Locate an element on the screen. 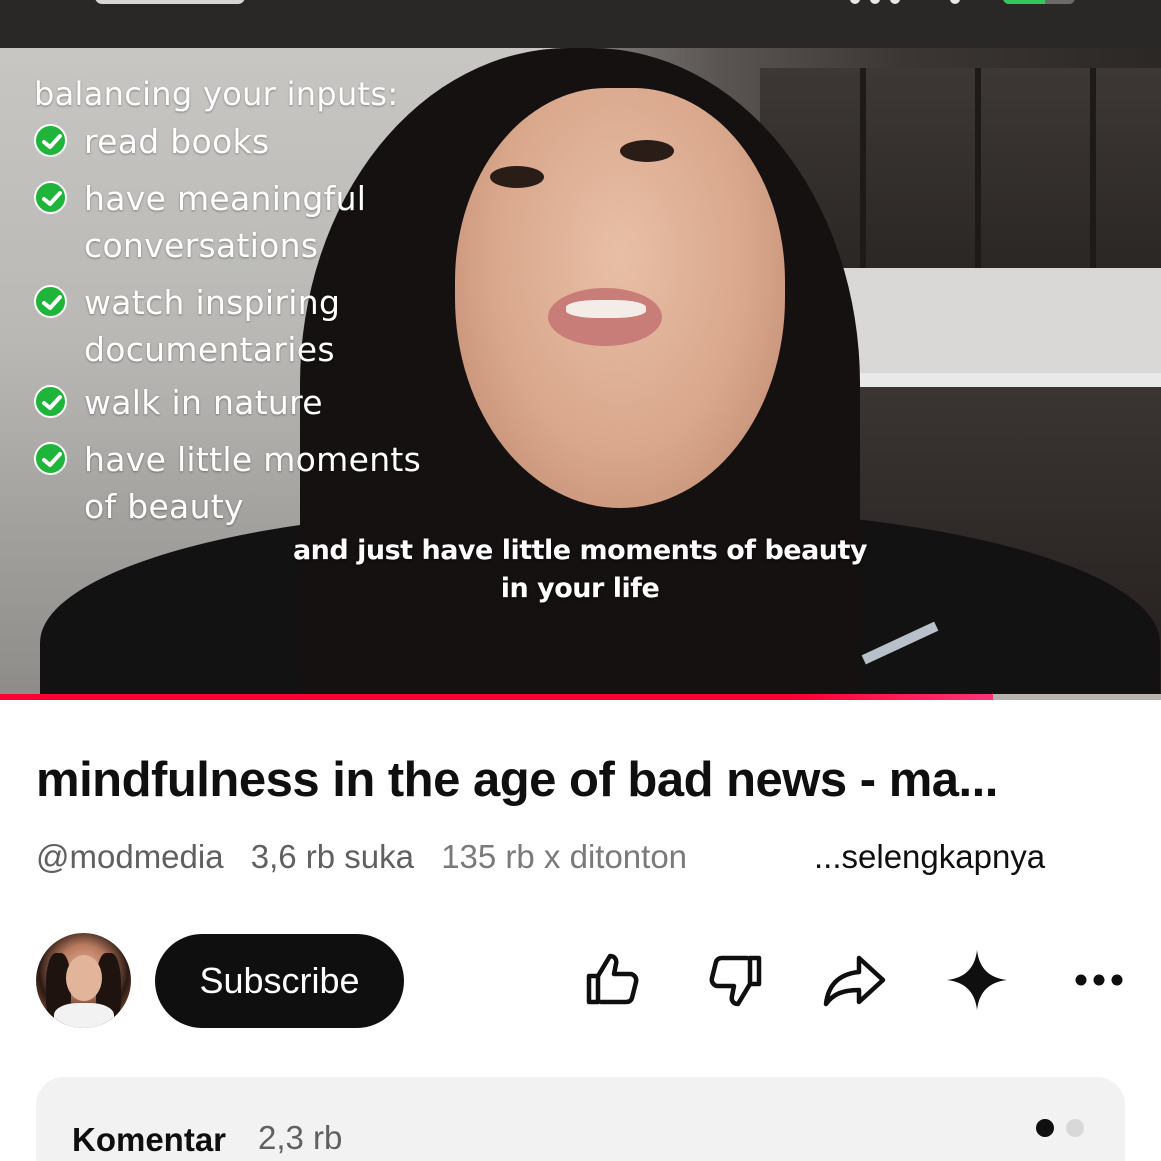 Image resolution: width=1161 pixels, height=1161 pixels. dislike-icon is located at coordinates (735, 981).